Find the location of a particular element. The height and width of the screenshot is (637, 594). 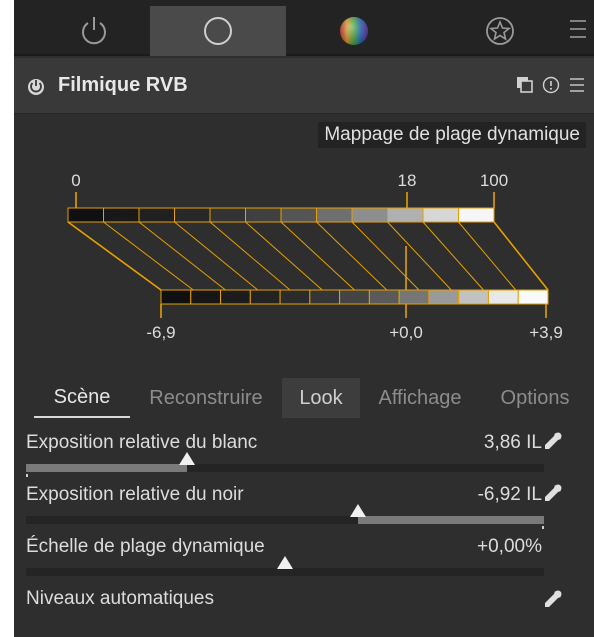

white-exposure-fill is located at coordinates (106, 468).